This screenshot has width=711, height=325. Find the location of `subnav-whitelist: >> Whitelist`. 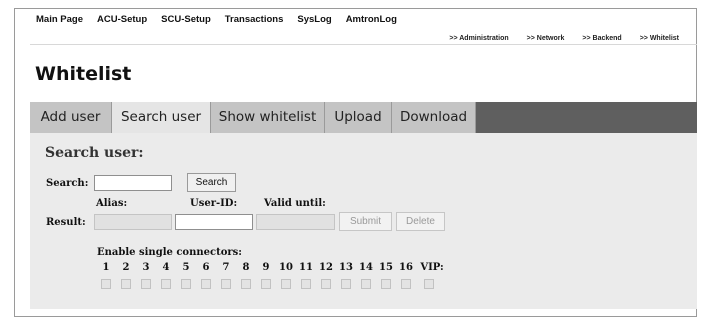

subnav-whitelist: >> Whitelist is located at coordinates (659, 38).